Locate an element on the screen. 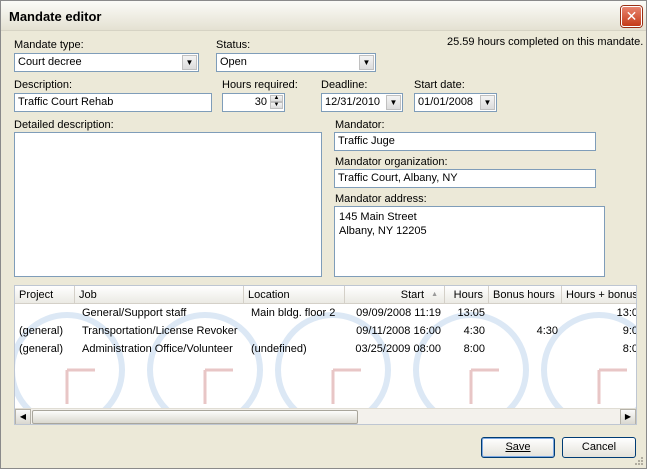  detailed-description-textarea is located at coordinates (168, 204).